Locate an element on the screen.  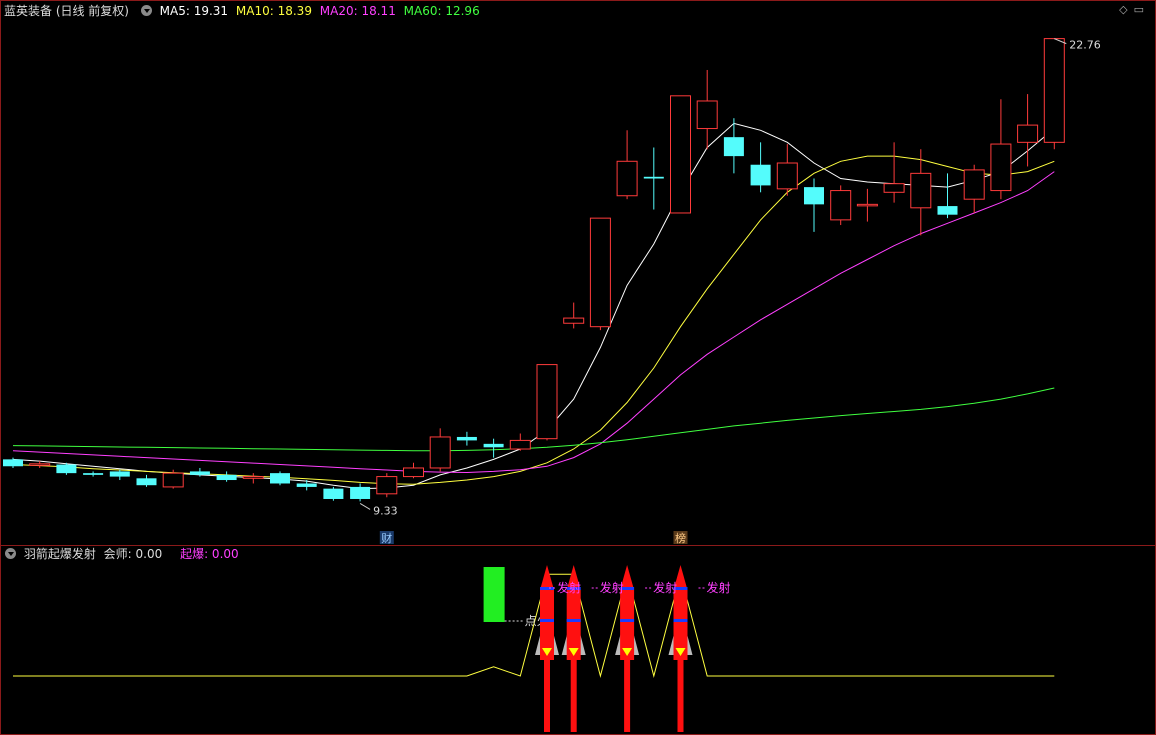
qibao-value: 起爆: 0.00 is located at coordinates (209, 554).